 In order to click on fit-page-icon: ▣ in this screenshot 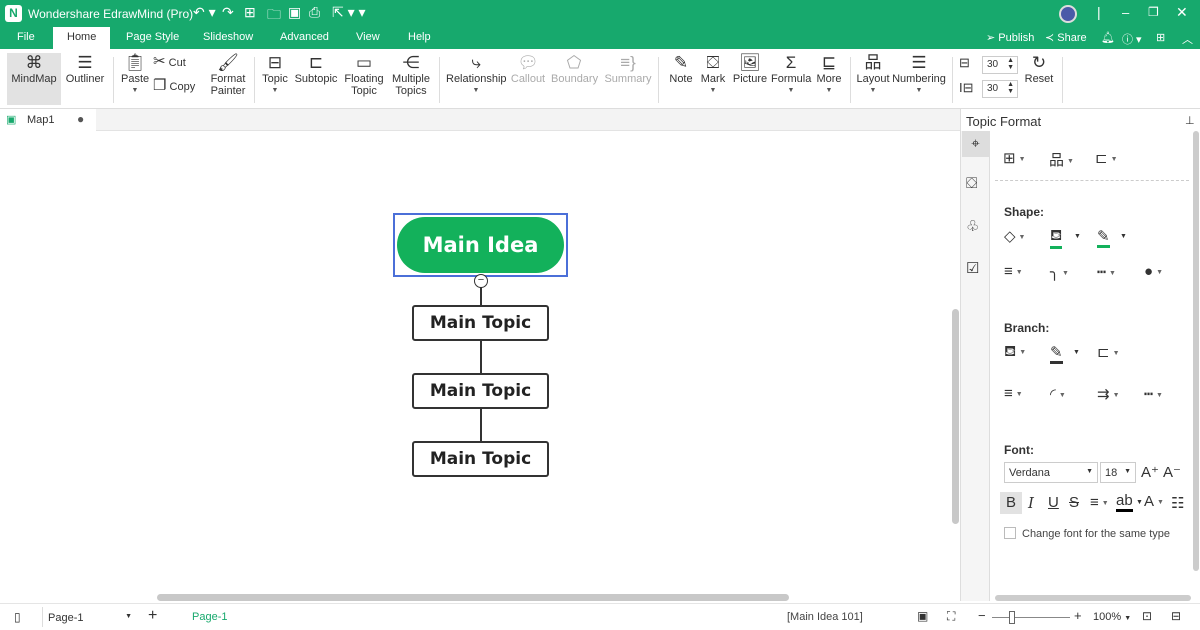, I will do `click(922, 616)`.